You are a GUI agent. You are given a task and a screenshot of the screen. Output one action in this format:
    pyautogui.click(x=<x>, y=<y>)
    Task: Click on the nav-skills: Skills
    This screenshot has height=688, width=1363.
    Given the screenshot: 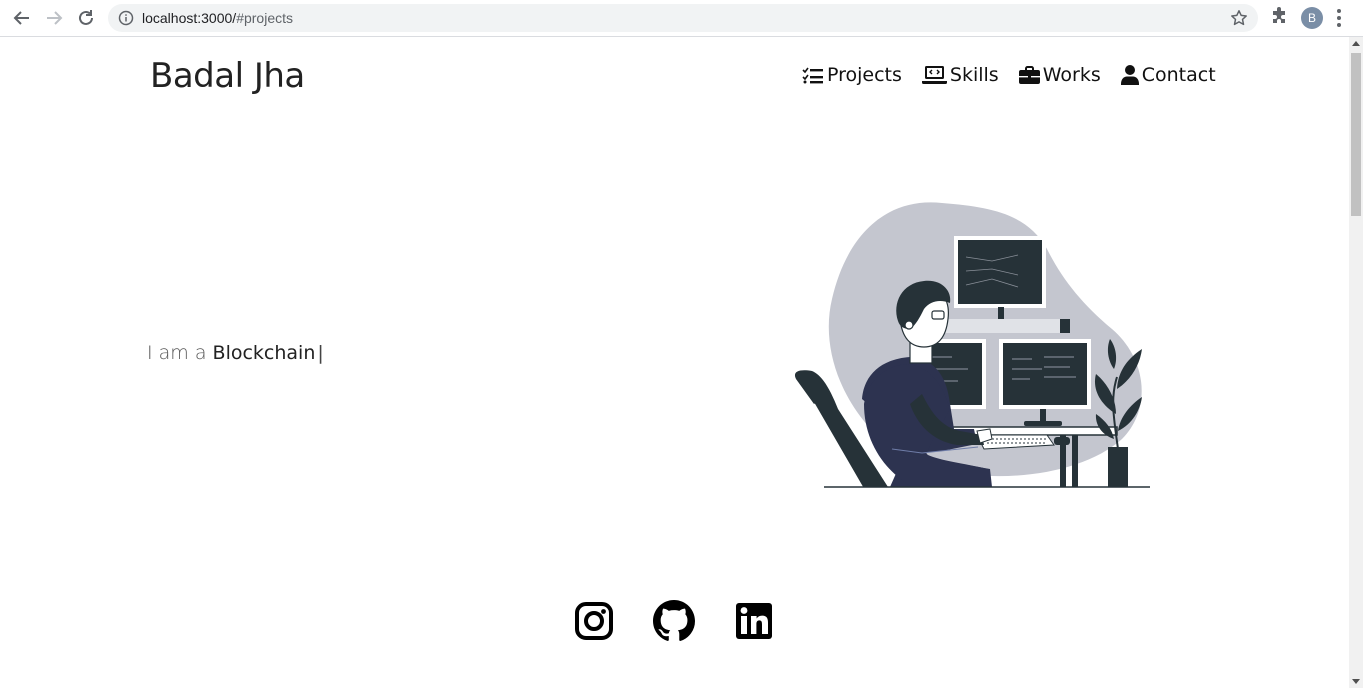 What is the action you would take?
    pyautogui.click(x=960, y=75)
    